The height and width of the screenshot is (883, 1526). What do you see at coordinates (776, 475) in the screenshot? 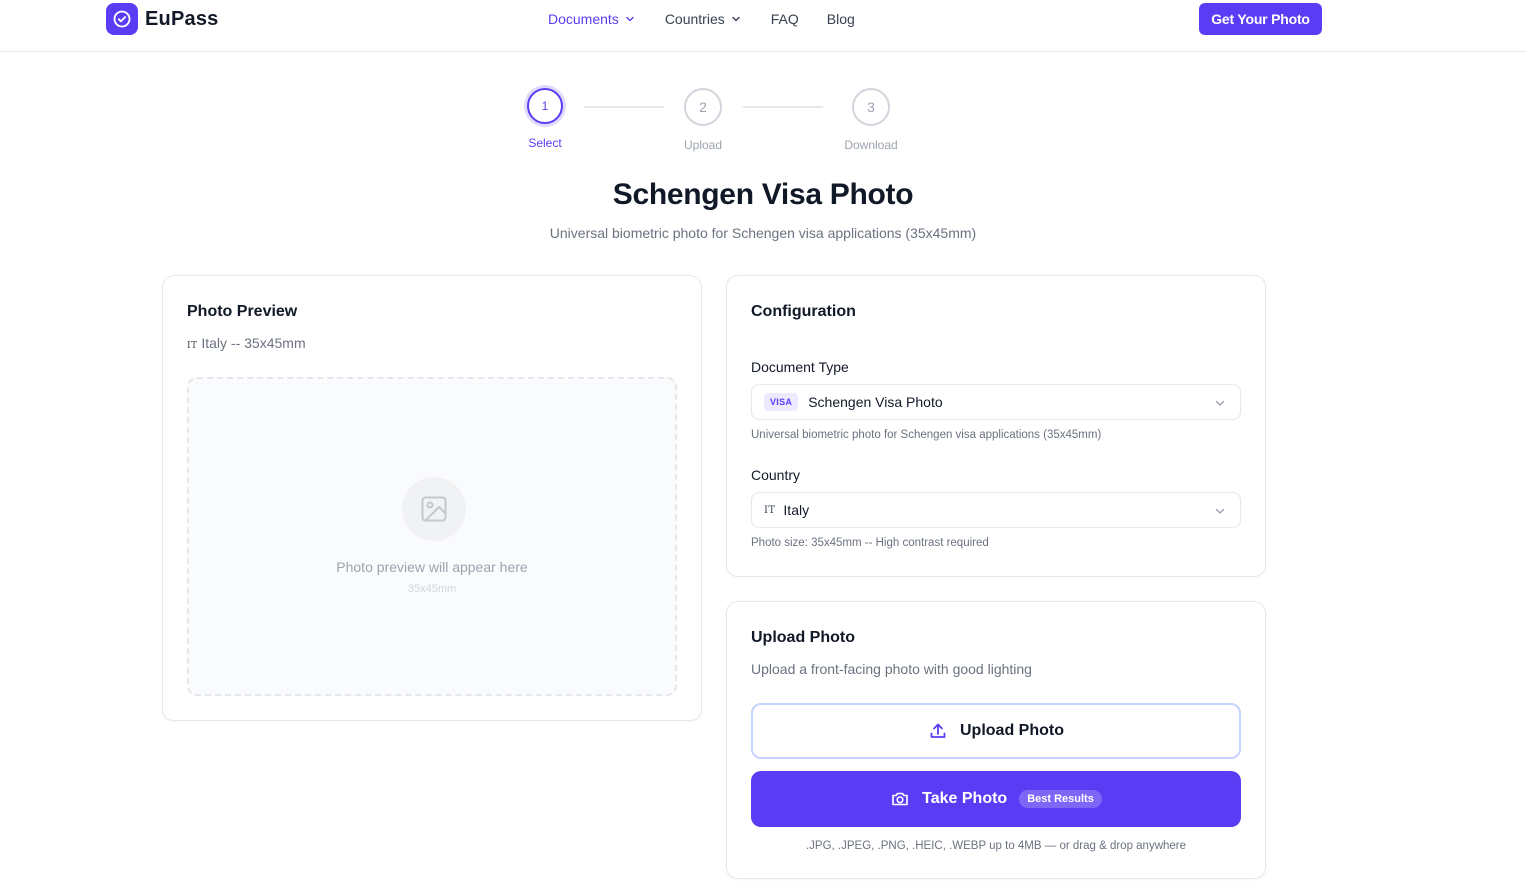
I see `country-label: Country` at bounding box center [776, 475].